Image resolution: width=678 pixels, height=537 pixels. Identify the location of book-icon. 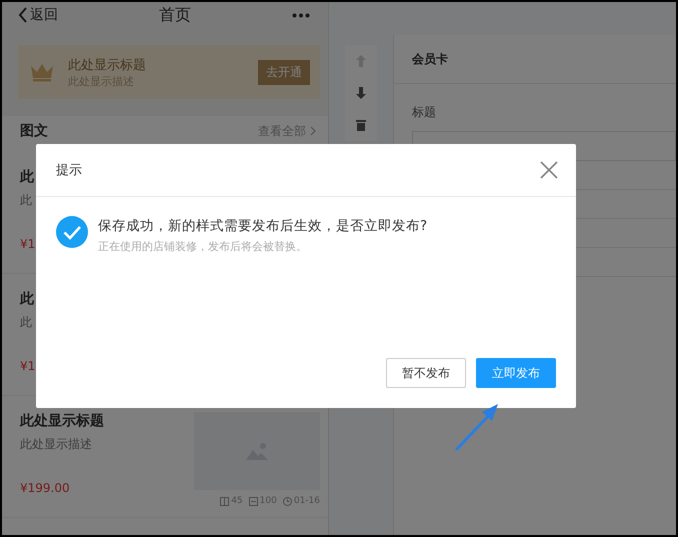
(225, 501).